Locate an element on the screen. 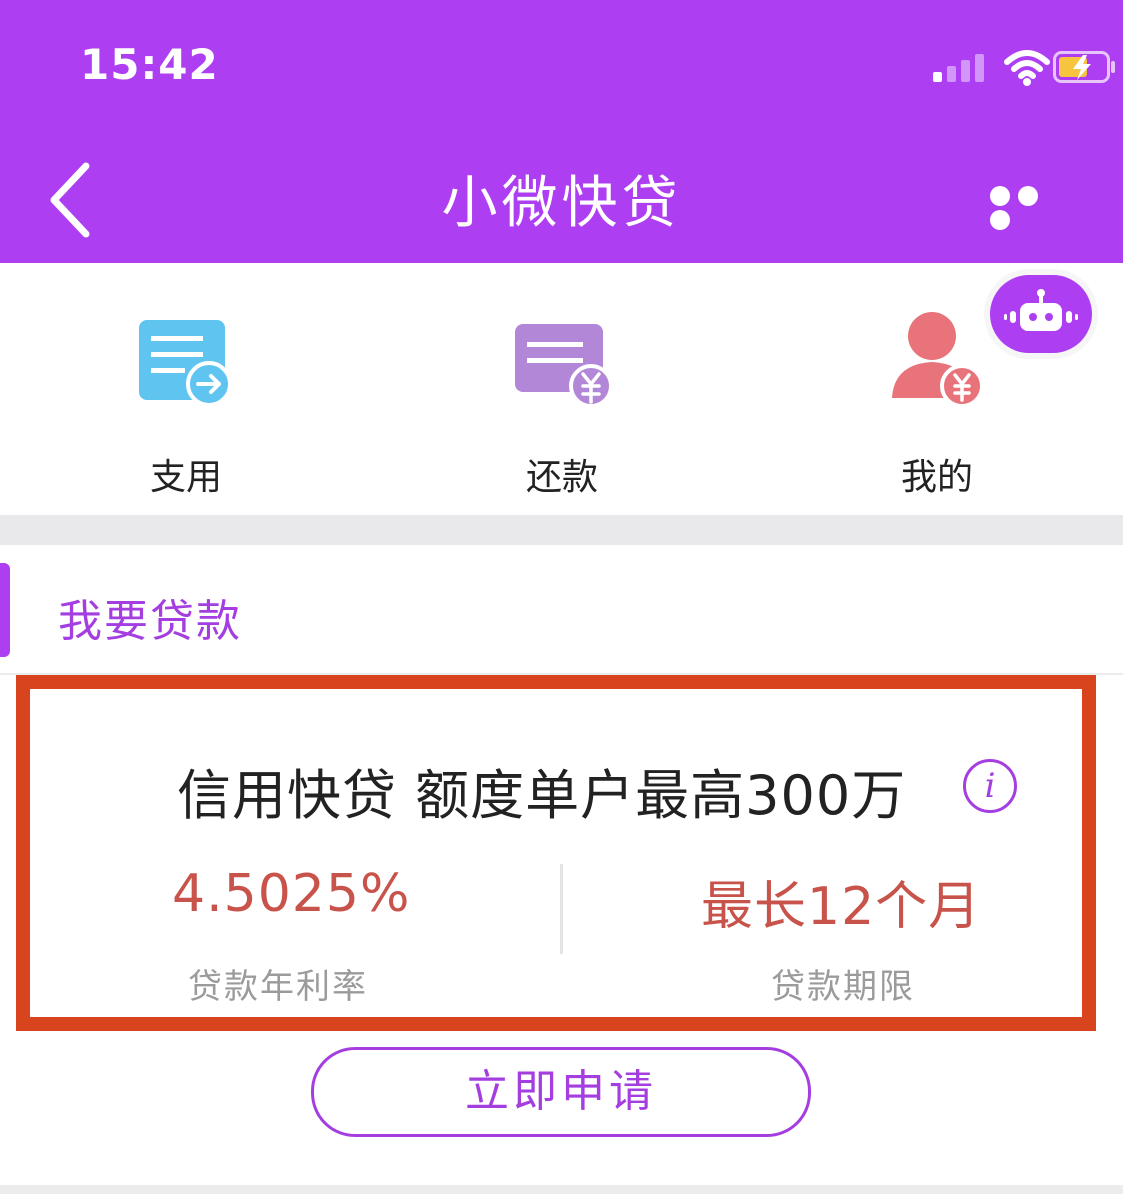 The width and height of the screenshot is (1123, 1194). shortcut-label: 我的 is located at coordinates (936, 477).